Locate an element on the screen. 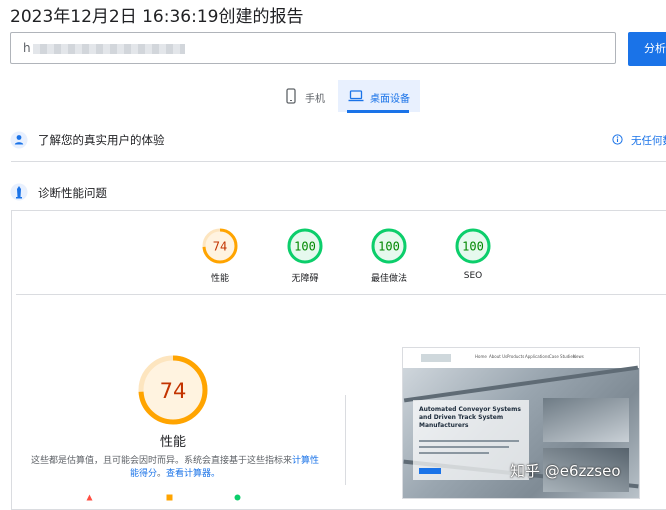 The width and height of the screenshot is (666, 510). score-value: 74 is located at coordinates (220, 247).